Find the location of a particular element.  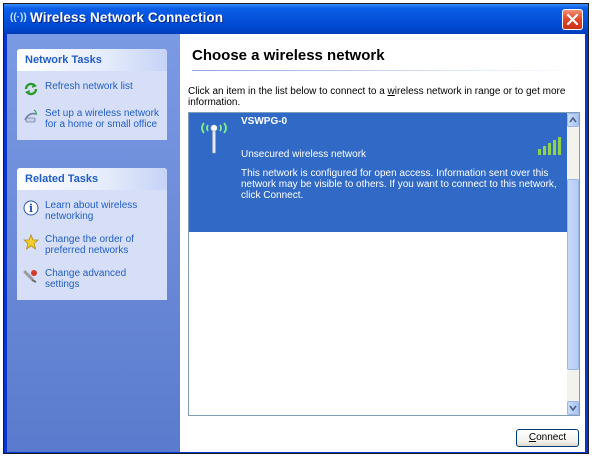

connect-label: onnect is located at coordinates (551, 437).